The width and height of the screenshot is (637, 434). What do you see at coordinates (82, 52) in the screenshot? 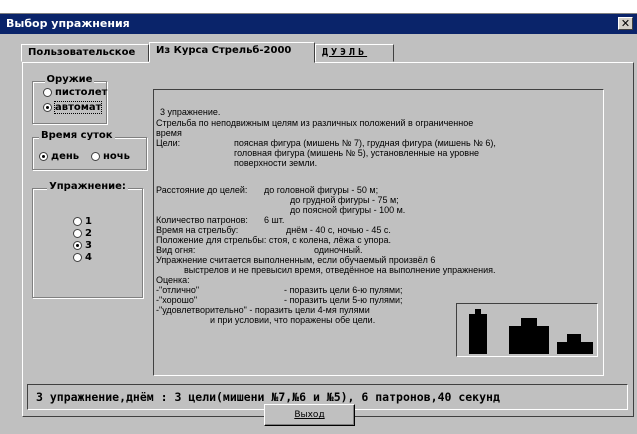
I see `tab-custom-label: Пользовательское` at bounding box center [82, 52].